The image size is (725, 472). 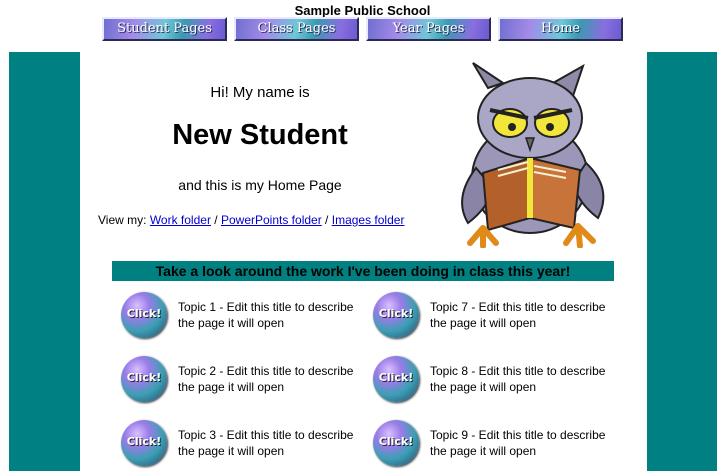 What do you see at coordinates (296, 29) in the screenshot?
I see `nav-class-pages-button: Class Pages` at bounding box center [296, 29].